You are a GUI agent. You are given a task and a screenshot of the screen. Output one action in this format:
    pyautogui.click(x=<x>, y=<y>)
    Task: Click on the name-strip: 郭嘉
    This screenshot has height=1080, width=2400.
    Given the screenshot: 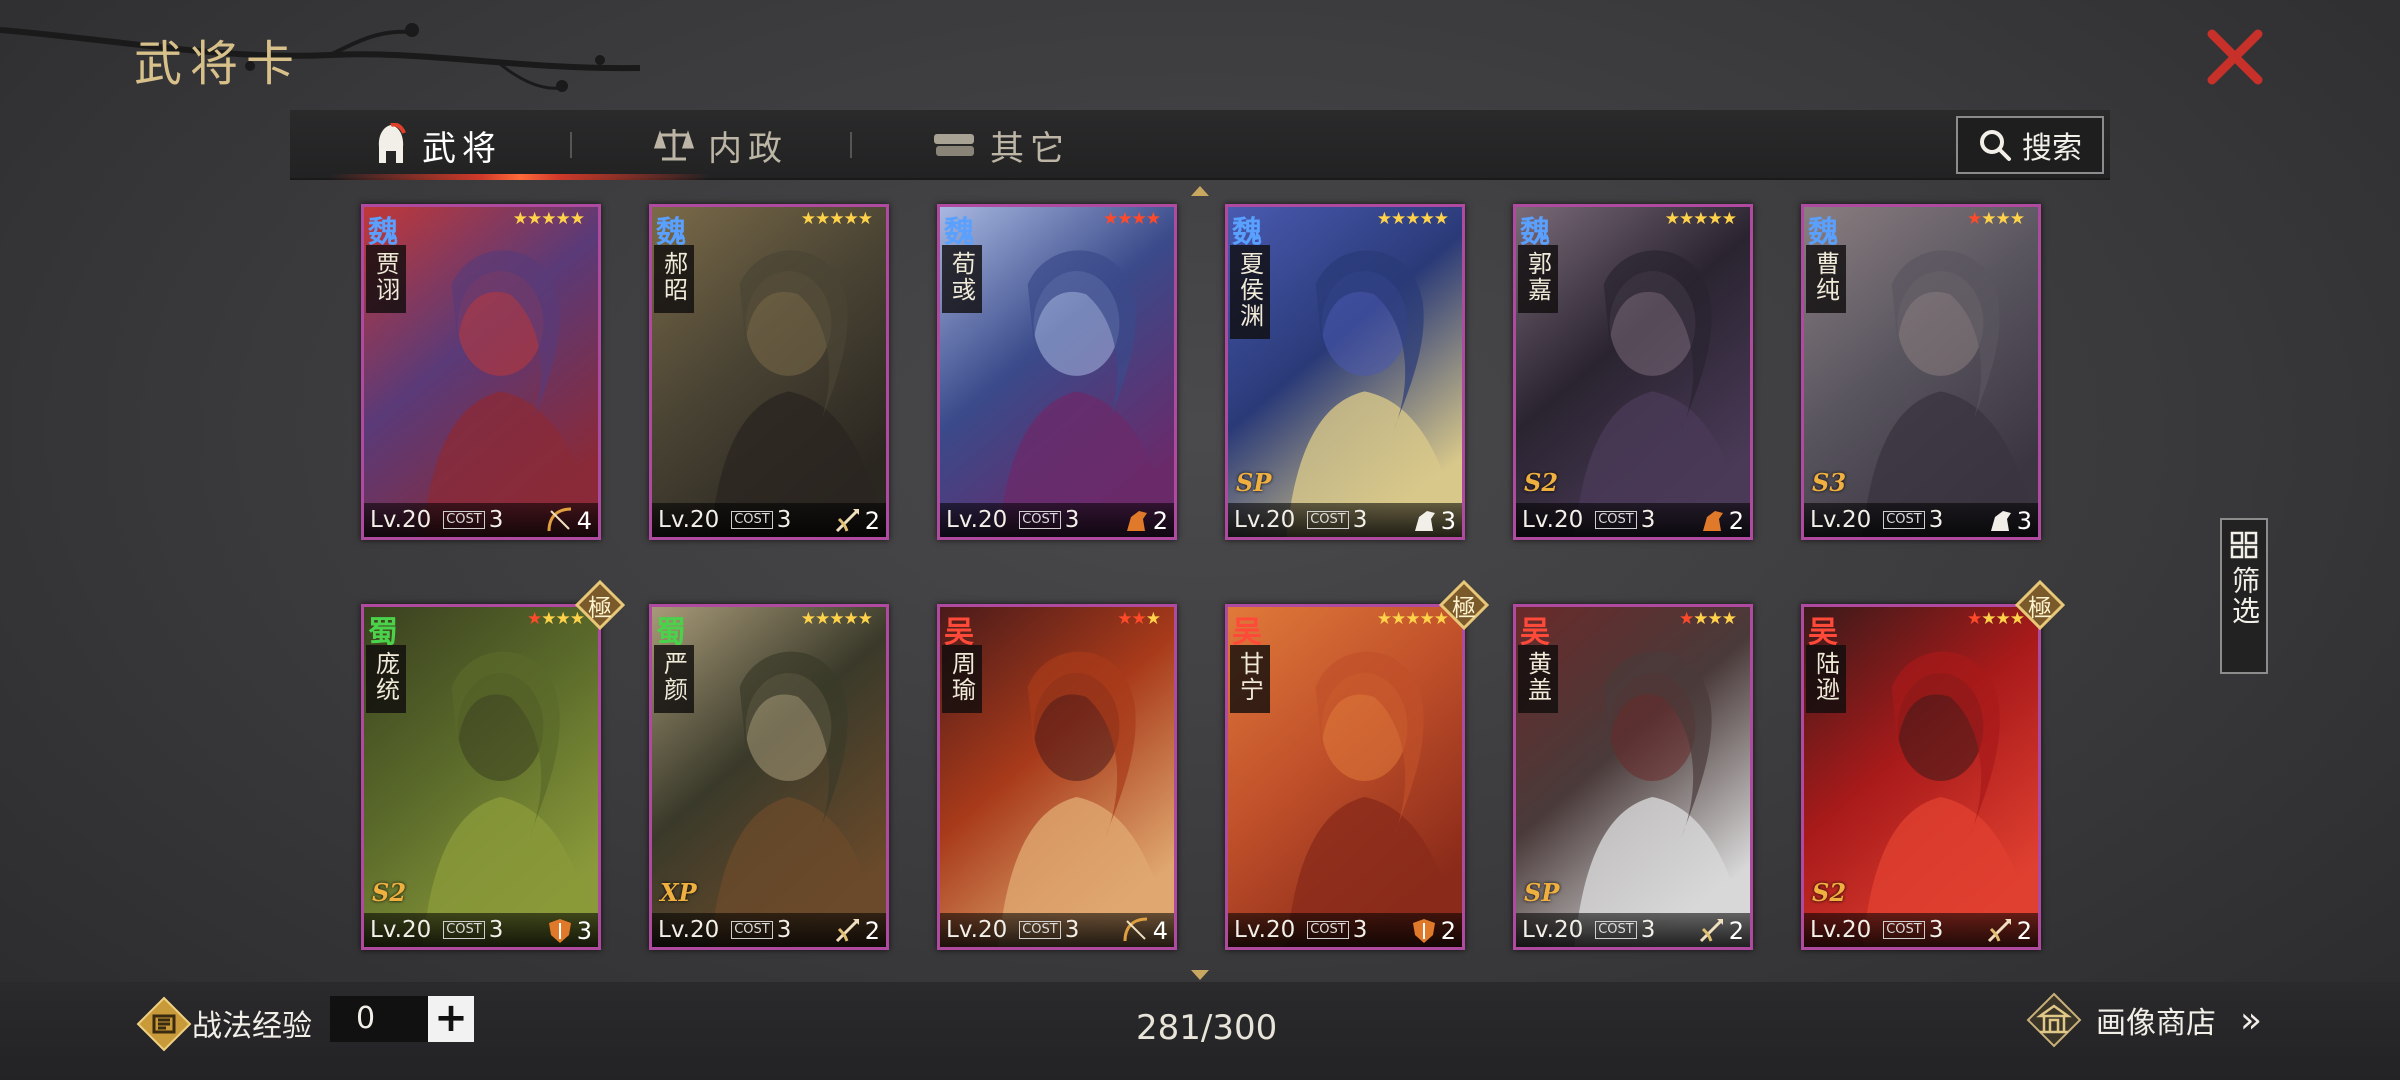 What is the action you would take?
    pyautogui.click(x=1538, y=279)
    